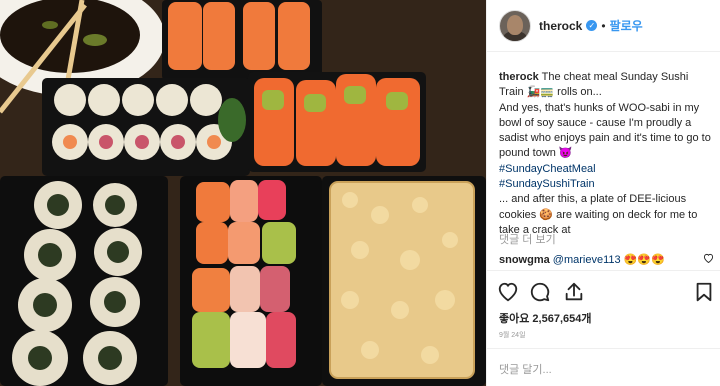 The height and width of the screenshot is (386, 720). I want to click on comment-icon, so click(540, 292).